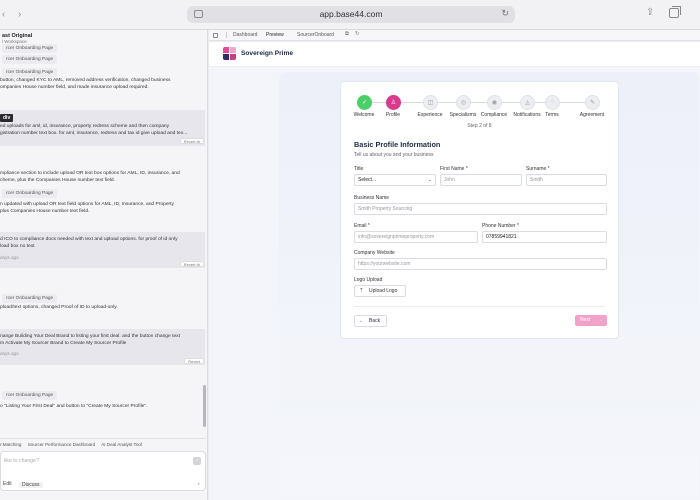 This screenshot has height=500, width=700. I want to click on tab-preview: Preview, so click(275, 35).